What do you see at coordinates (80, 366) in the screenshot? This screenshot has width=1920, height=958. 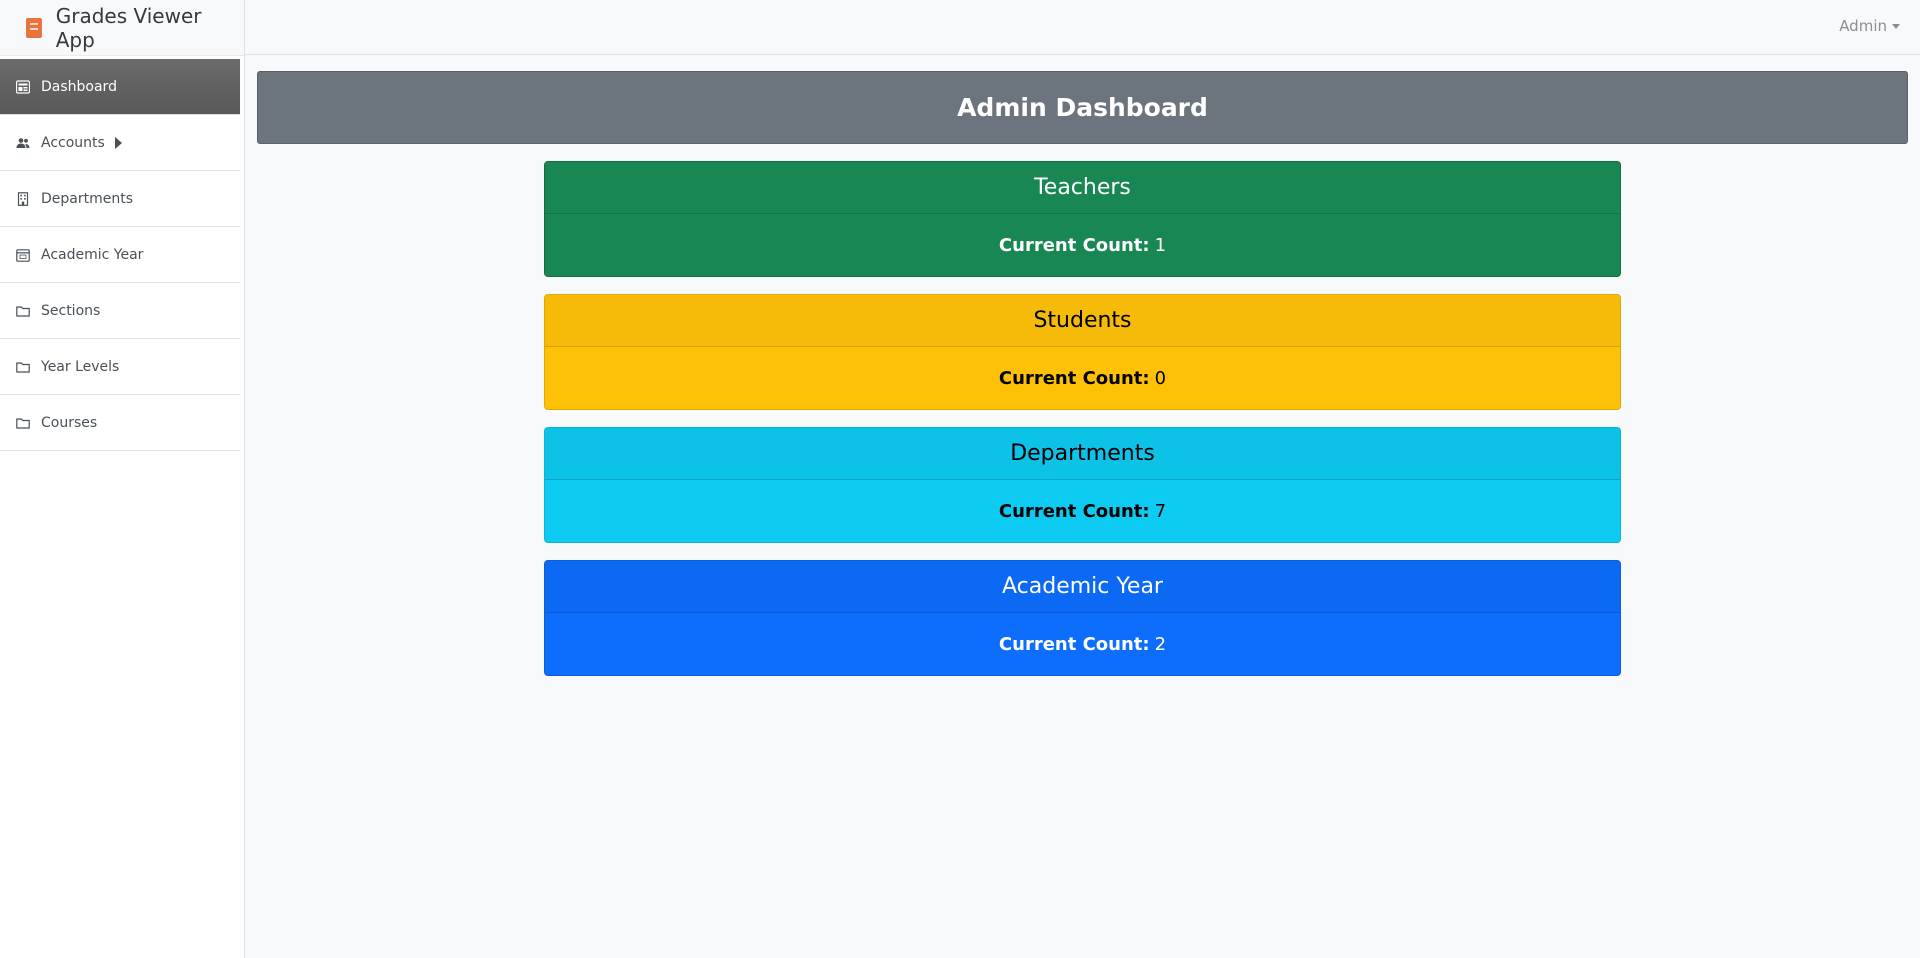 I see `sidebar-item-label: Year Levels` at bounding box center [80, 366].